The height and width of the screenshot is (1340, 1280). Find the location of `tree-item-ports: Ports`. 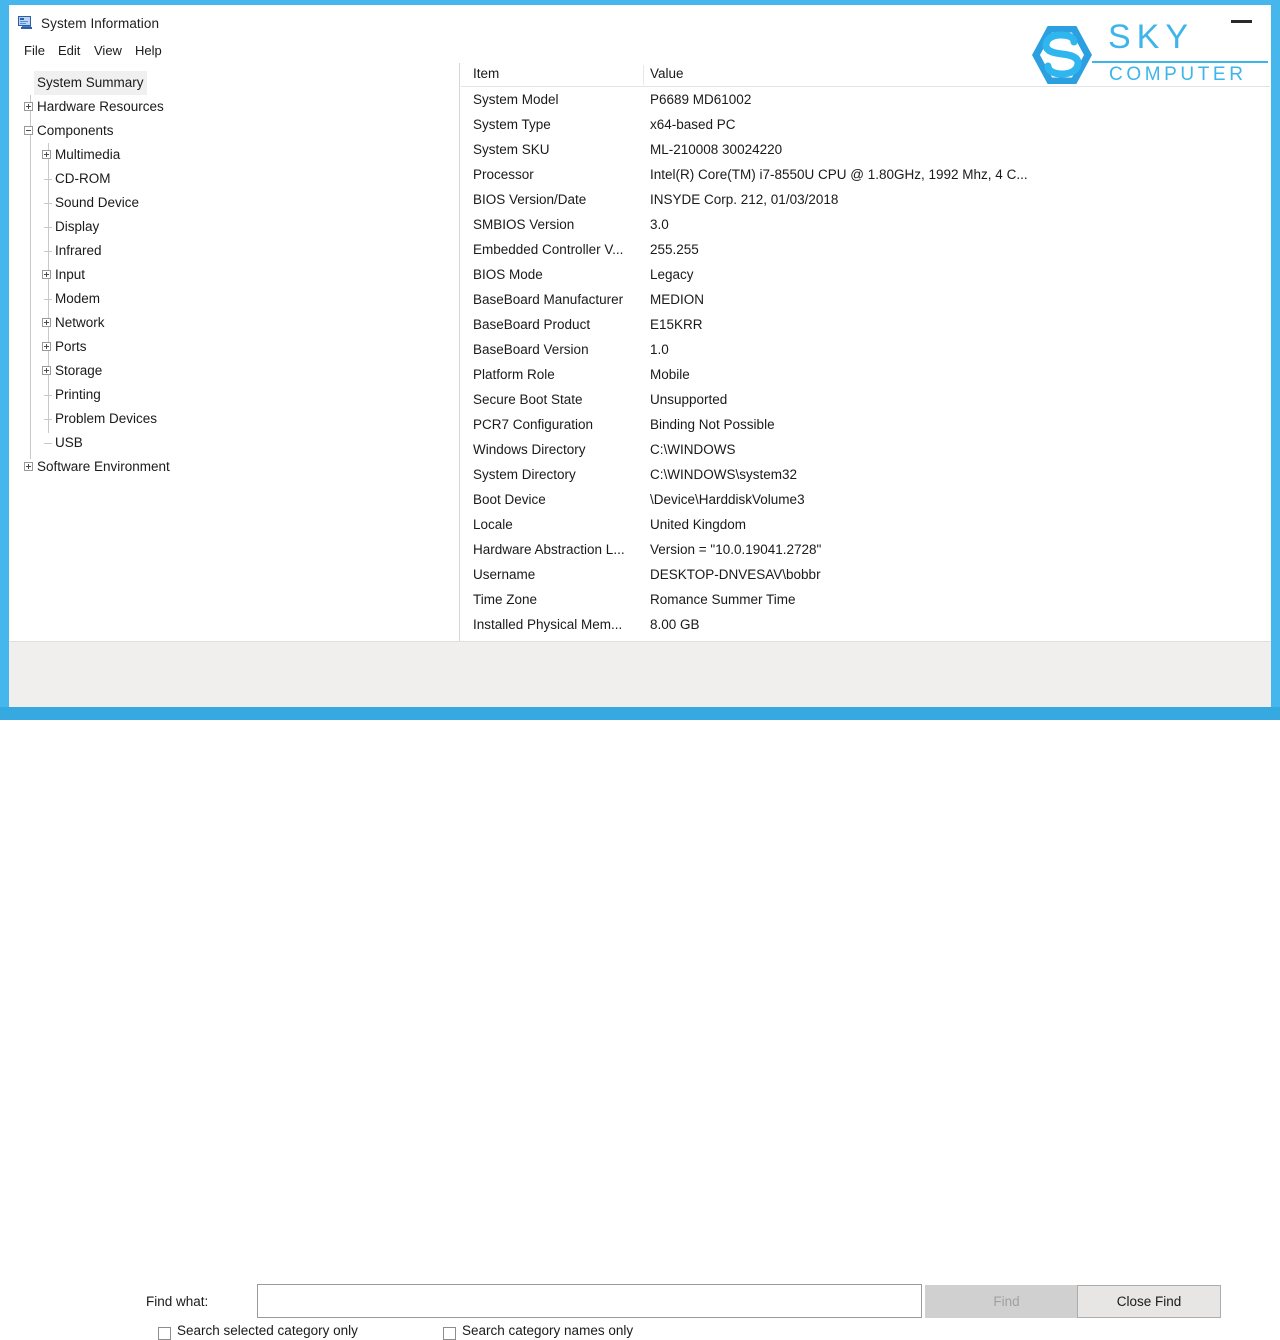

tree-item-ports: Ports is located at coordinates (230, 347).